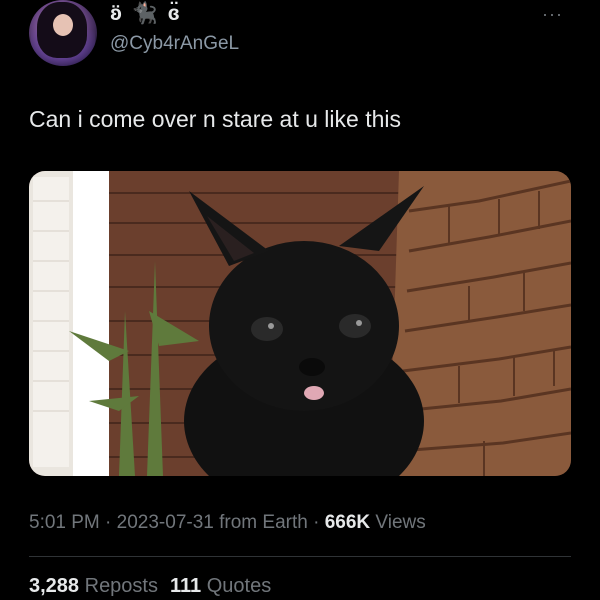 The height and width of the screenshot is (600, 600). Describe the element at coordinates (165, 522) in the screenshot. I see `tweet-date: 2023-07-31` at that location.